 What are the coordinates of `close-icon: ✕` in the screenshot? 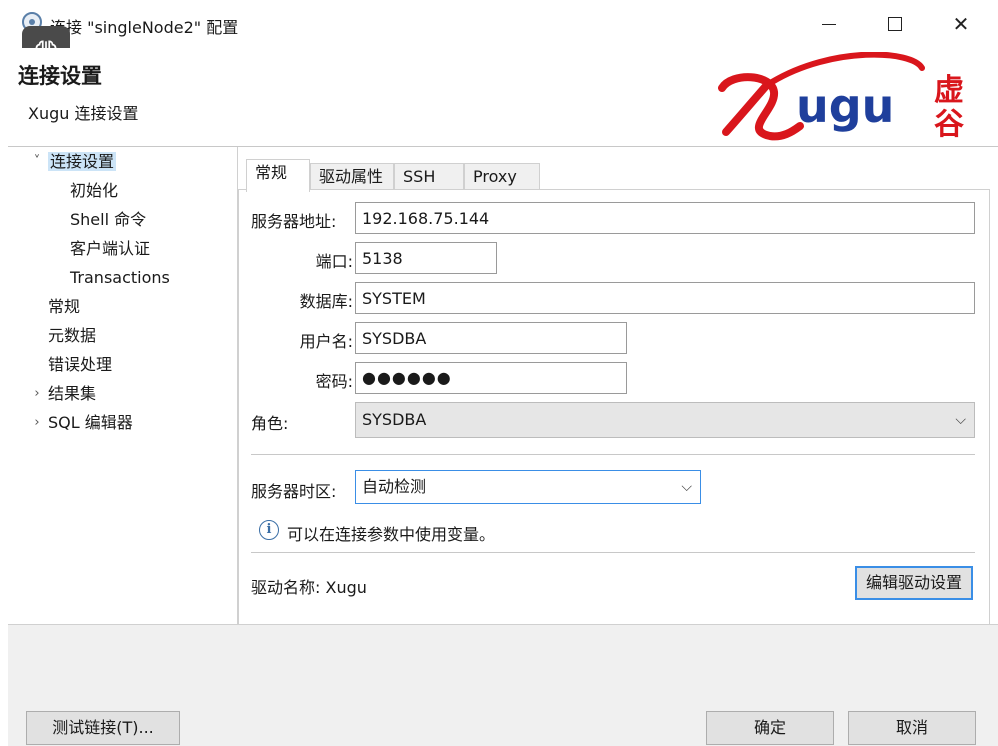 It's located at (961, 24).